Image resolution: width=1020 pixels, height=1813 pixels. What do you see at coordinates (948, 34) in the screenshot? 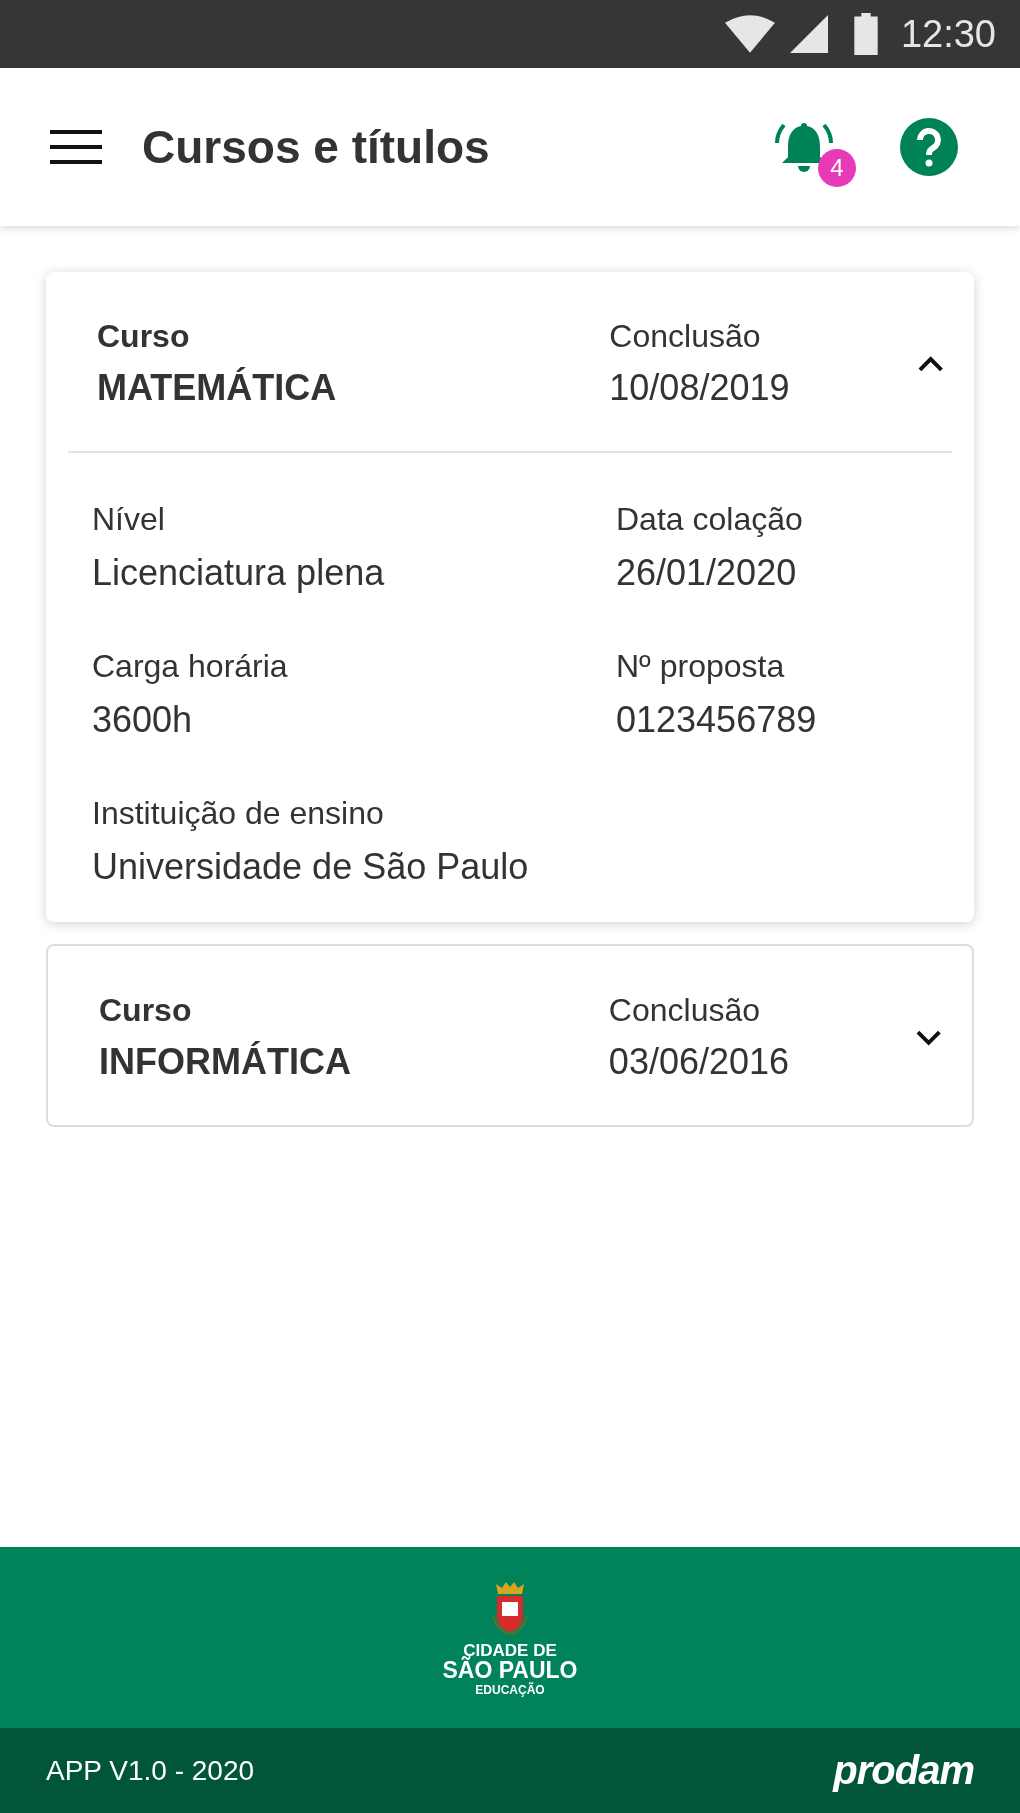
I see `clock: 12:30` at bounding box center [948, 34].